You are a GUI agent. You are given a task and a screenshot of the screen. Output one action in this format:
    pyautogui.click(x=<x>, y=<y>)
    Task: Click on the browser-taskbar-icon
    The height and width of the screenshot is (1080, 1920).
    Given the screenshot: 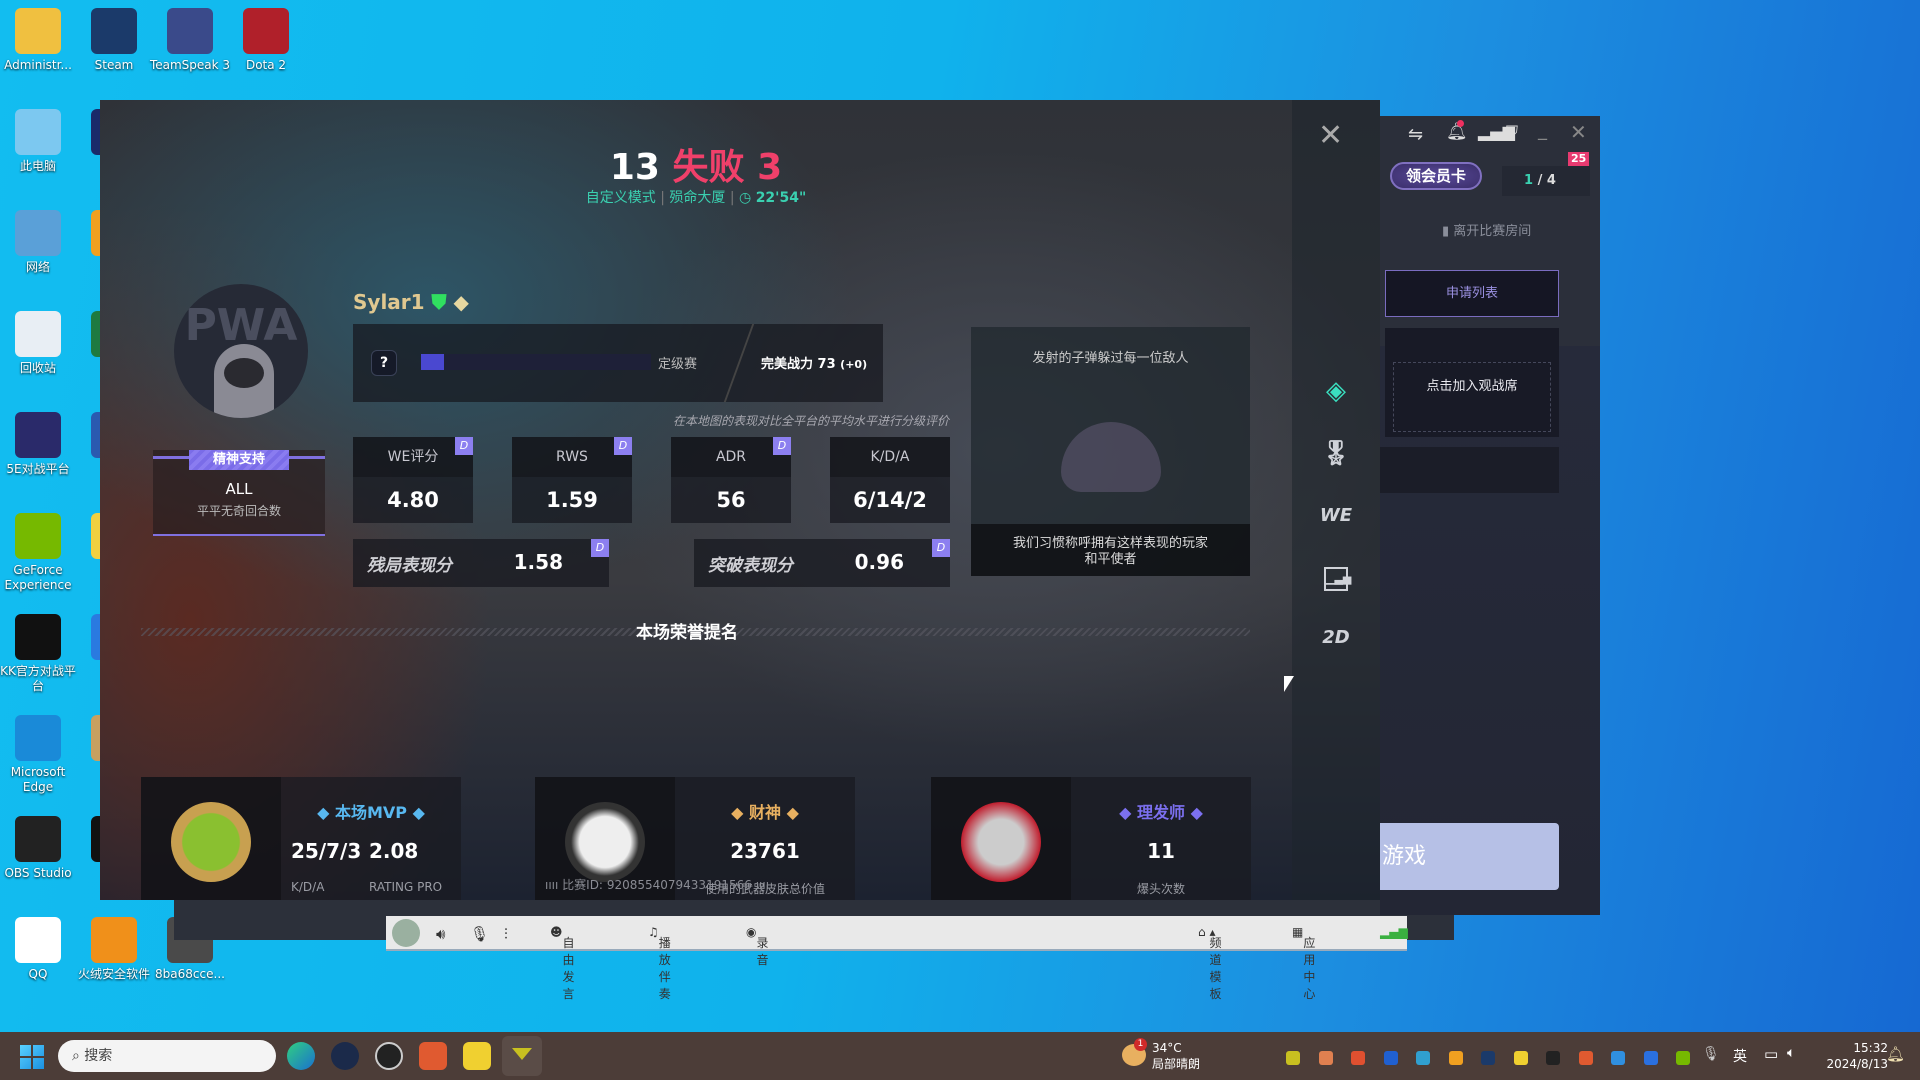 What is the action you would take?
    pyautogui.click(x=433, y=1056)
    